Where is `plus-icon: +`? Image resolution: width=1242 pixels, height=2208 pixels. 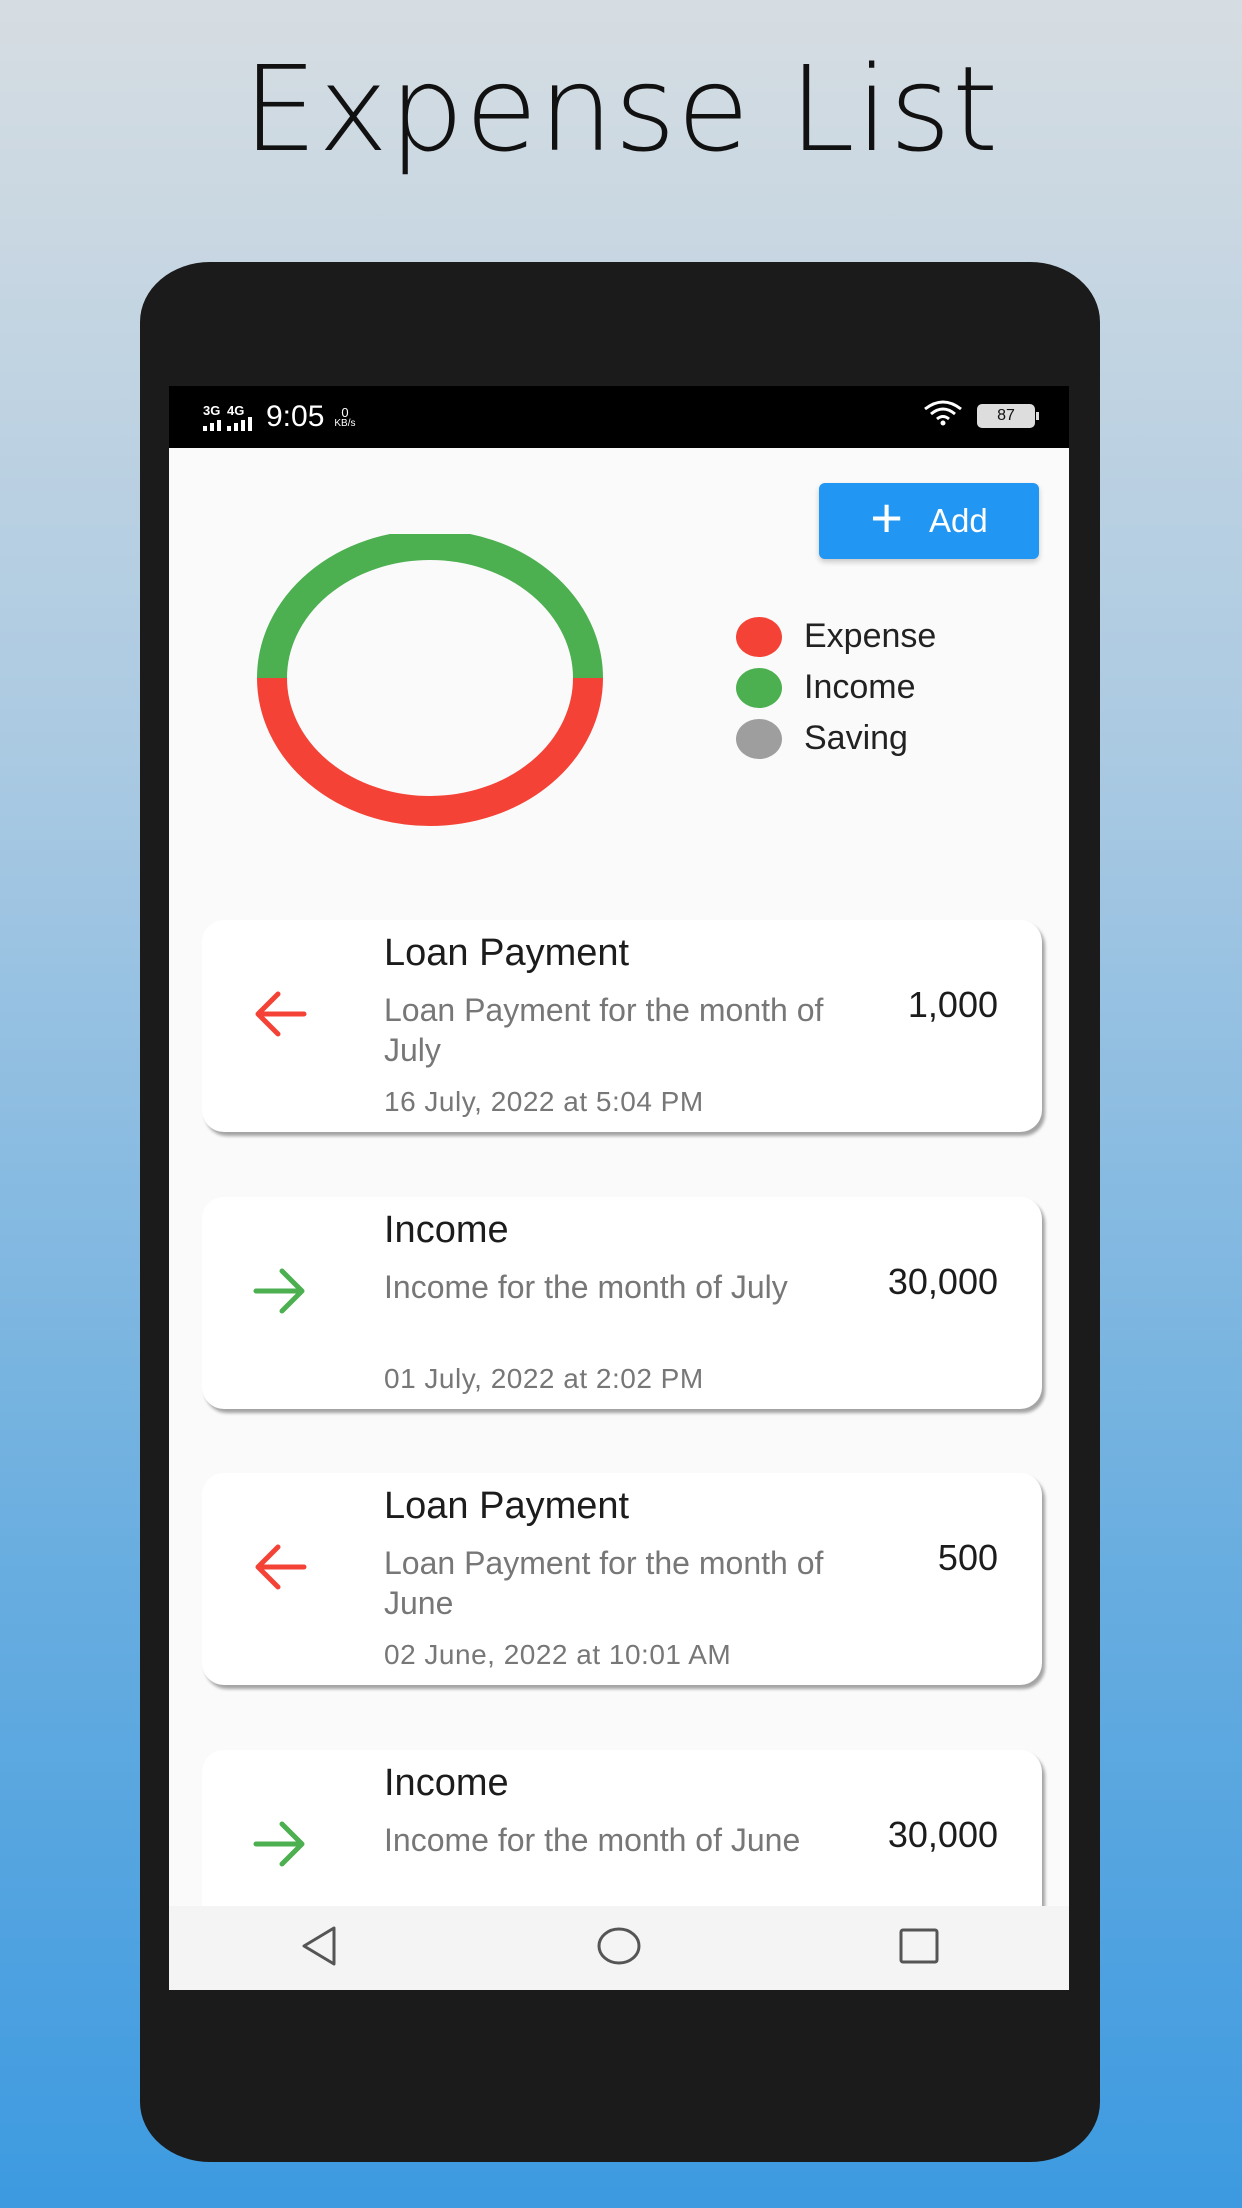
plus-icon: + is located at coordinates (886, 517).